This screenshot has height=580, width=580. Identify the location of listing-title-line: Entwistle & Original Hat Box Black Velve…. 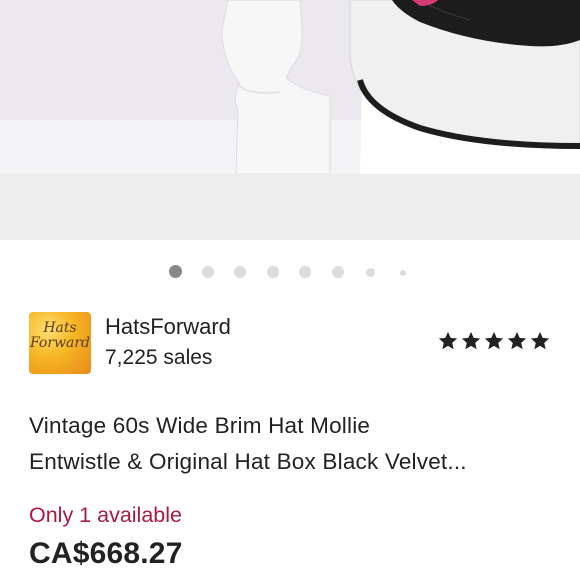
(248, 461).